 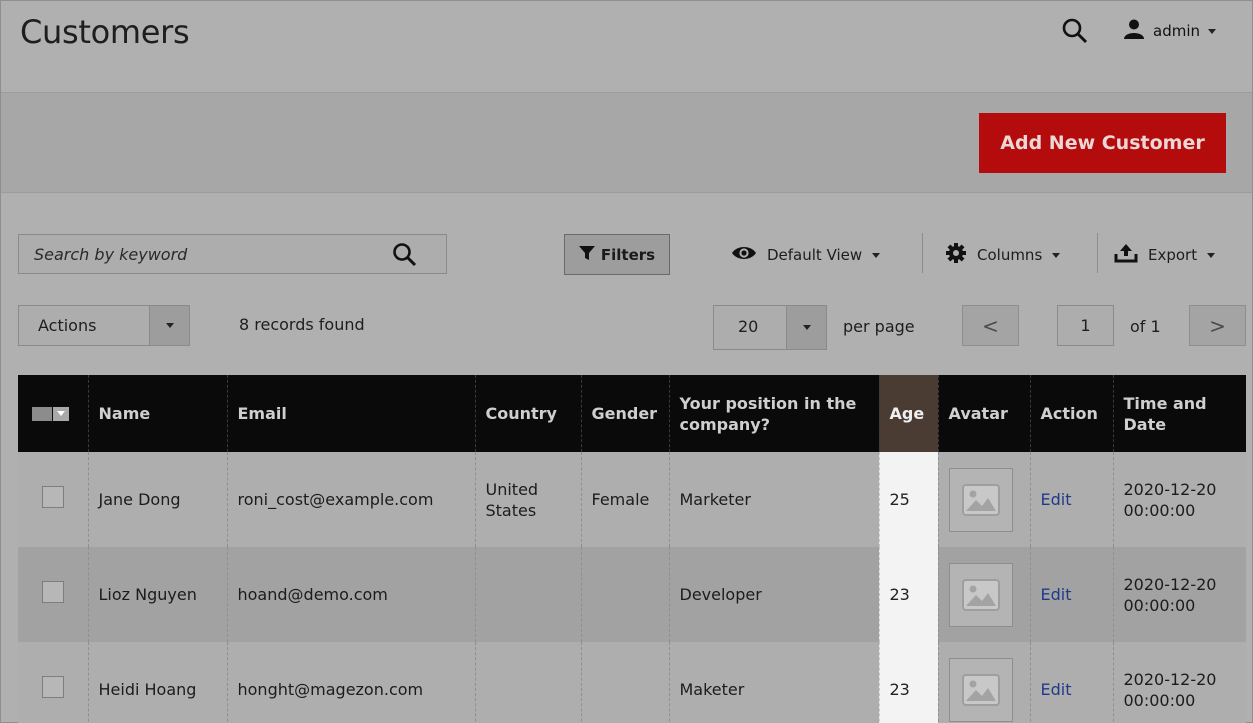 What do you see at coordinates (879, 326) in the screenshot?
I see `per-page-label: per page` at bounding box center [879, 326].